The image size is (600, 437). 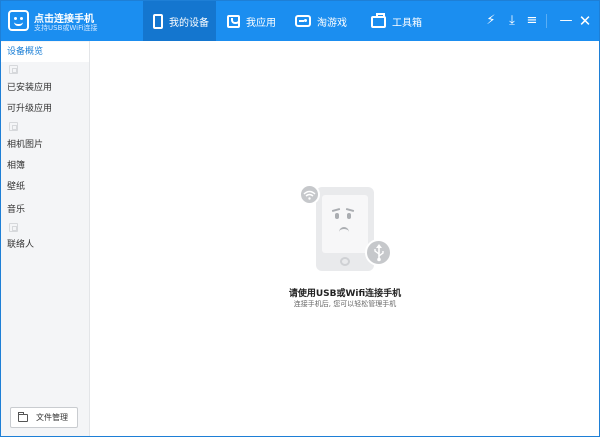 What do you see at coordinates (407, 23) in the screenshot?
I see `tab-label: 工具箱` at bounding box center [407, 23].